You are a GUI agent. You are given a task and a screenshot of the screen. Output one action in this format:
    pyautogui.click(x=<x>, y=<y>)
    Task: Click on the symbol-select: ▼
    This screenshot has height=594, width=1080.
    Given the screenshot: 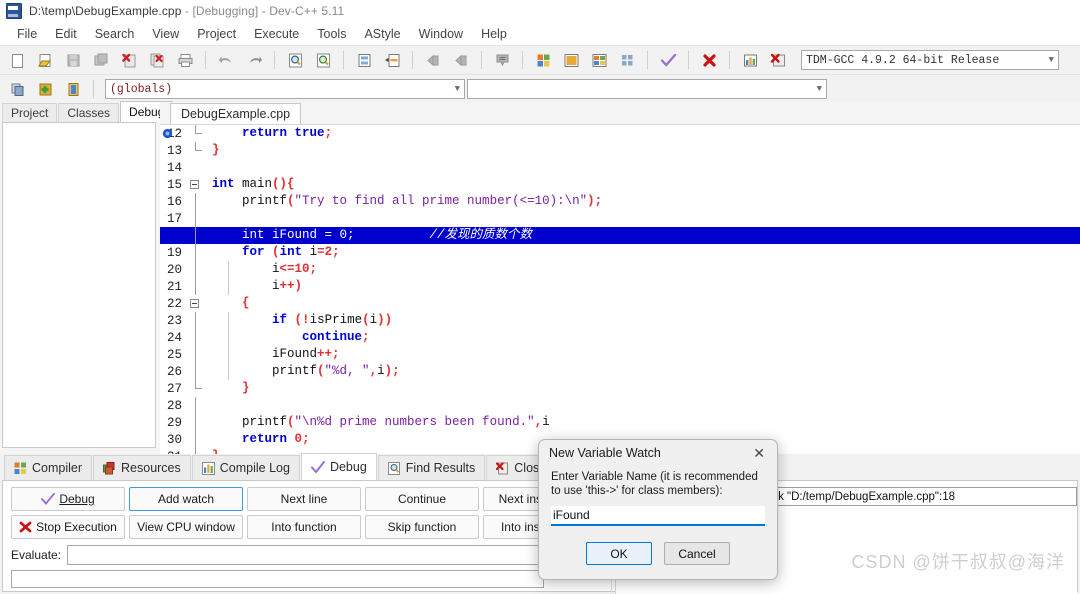 What is the action you would take?
    pyautogui.click(x=647, y=89)
    